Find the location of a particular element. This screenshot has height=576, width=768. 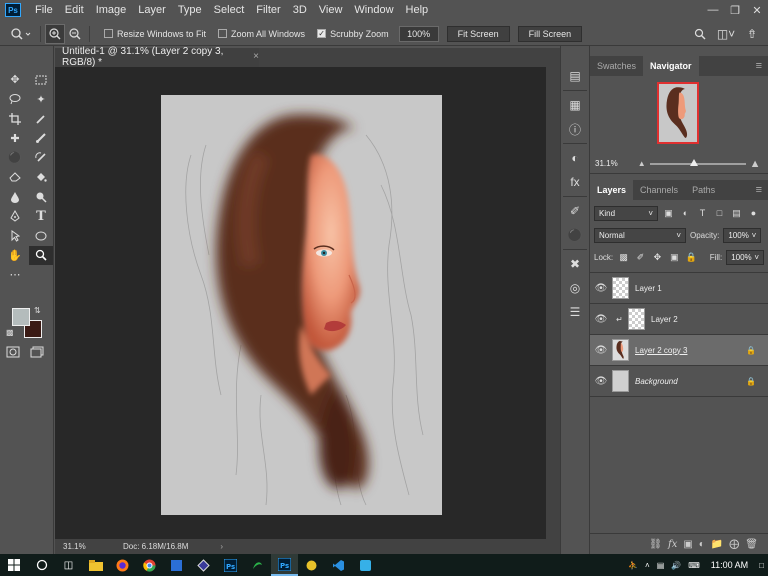

zoom-out-icon is located at coordinates (75, 34).